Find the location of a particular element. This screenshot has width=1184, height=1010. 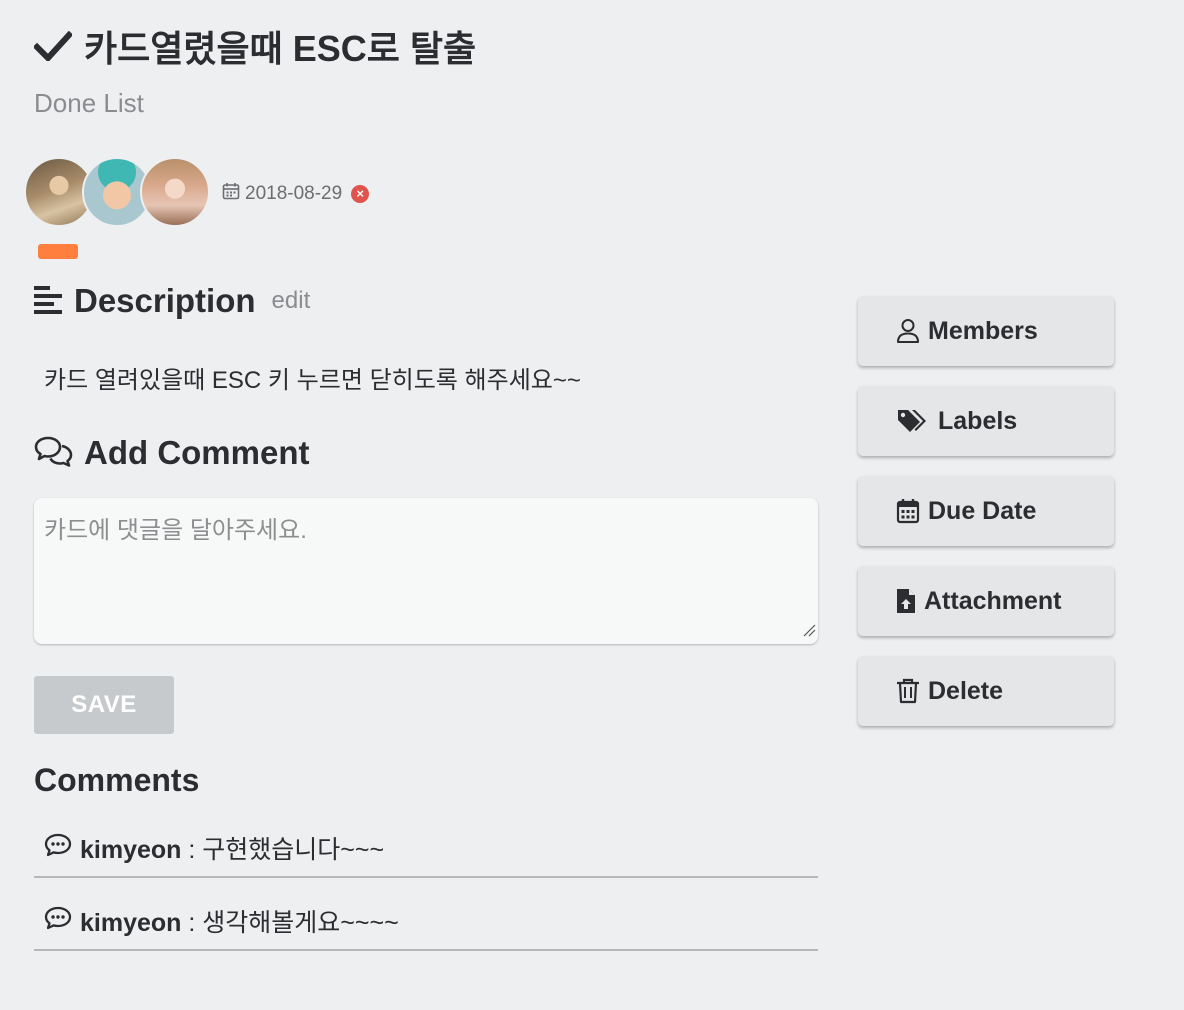

user-icon is located at coordinates (908, 331).